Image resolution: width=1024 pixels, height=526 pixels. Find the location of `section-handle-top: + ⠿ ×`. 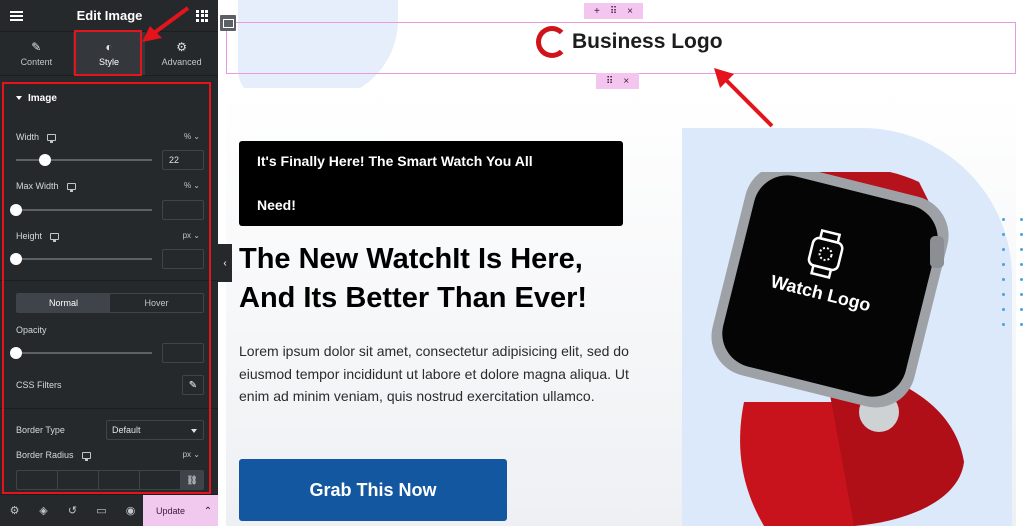

section-handle-top: + ⠿ × is located at coordinates (614, 11).